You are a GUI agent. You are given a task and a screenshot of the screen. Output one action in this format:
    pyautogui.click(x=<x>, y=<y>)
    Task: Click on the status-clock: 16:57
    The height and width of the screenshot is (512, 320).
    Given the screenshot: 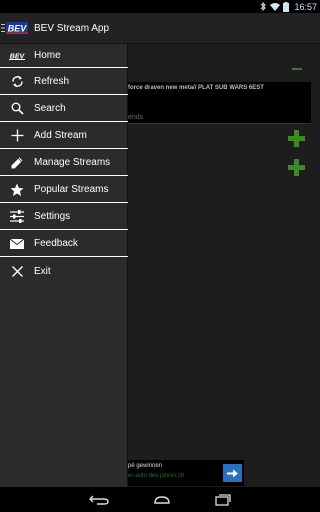 What is the action you would take?
    pyautogui.click(x=305, y=6)
    